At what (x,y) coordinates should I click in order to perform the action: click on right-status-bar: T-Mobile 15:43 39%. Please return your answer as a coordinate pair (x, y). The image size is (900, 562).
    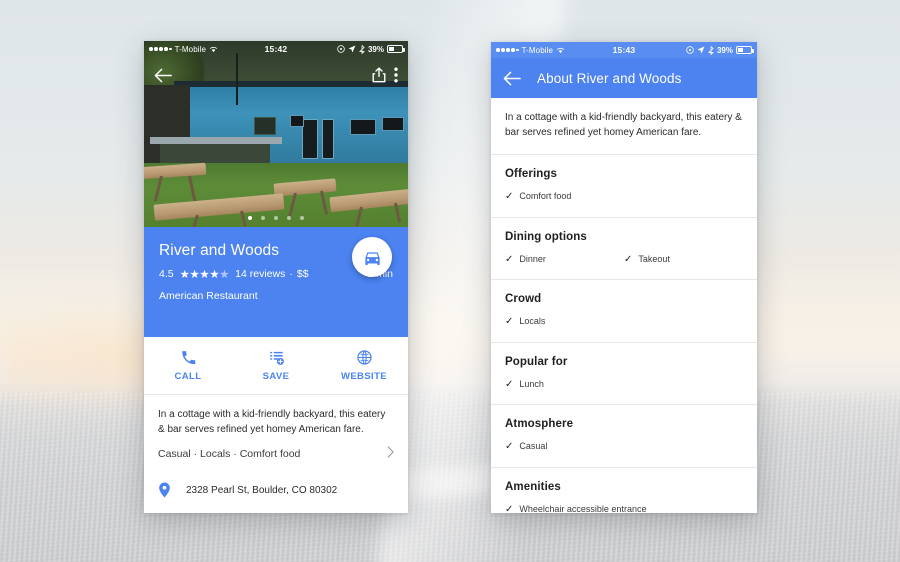
    Looking at the image, I should click on (624, 50).